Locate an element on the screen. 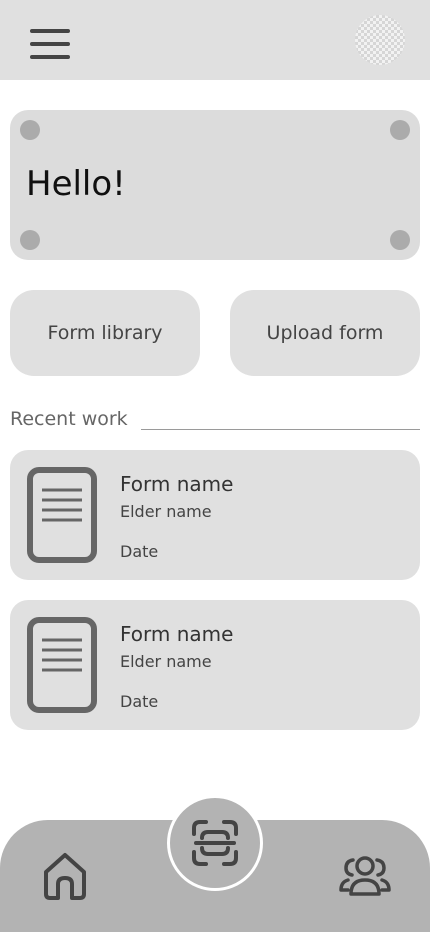  greeting-text: Hello! is located at coordinates (76, 184).